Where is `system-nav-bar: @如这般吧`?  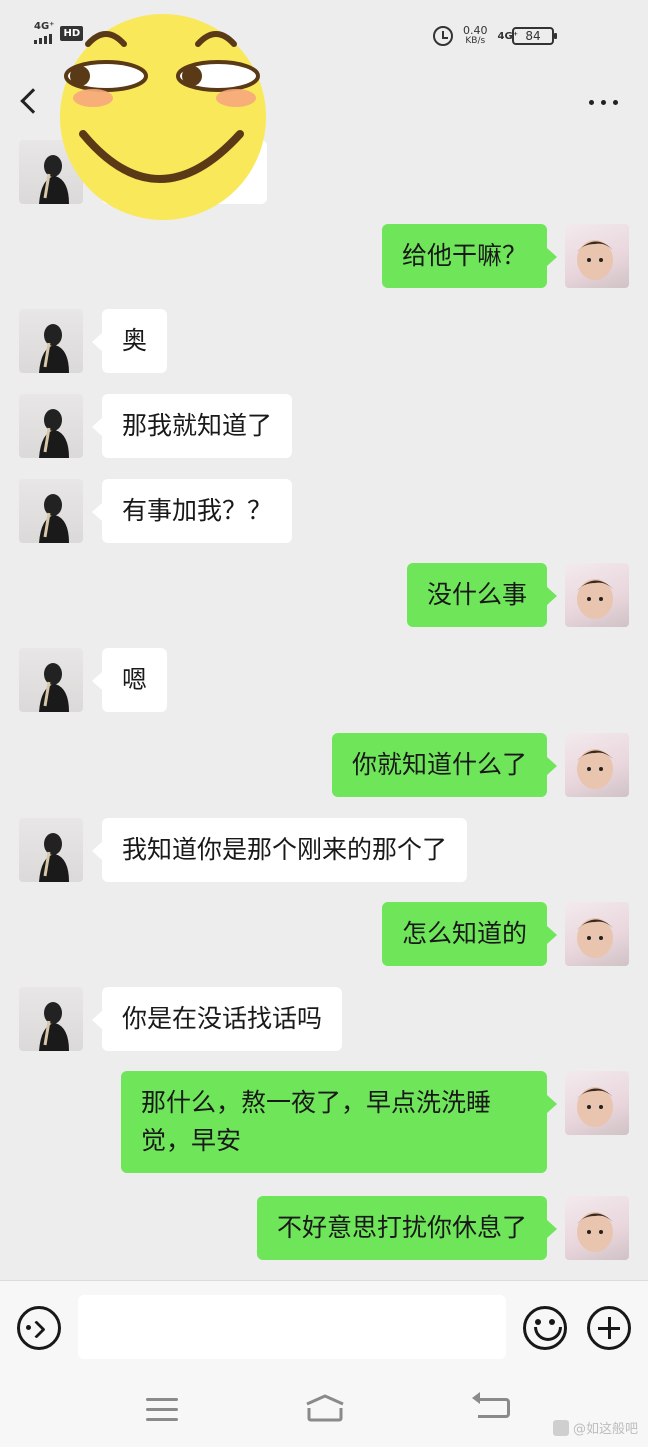
system-nav-bar: @如这般吧 is located at coordinates (324, 1409).